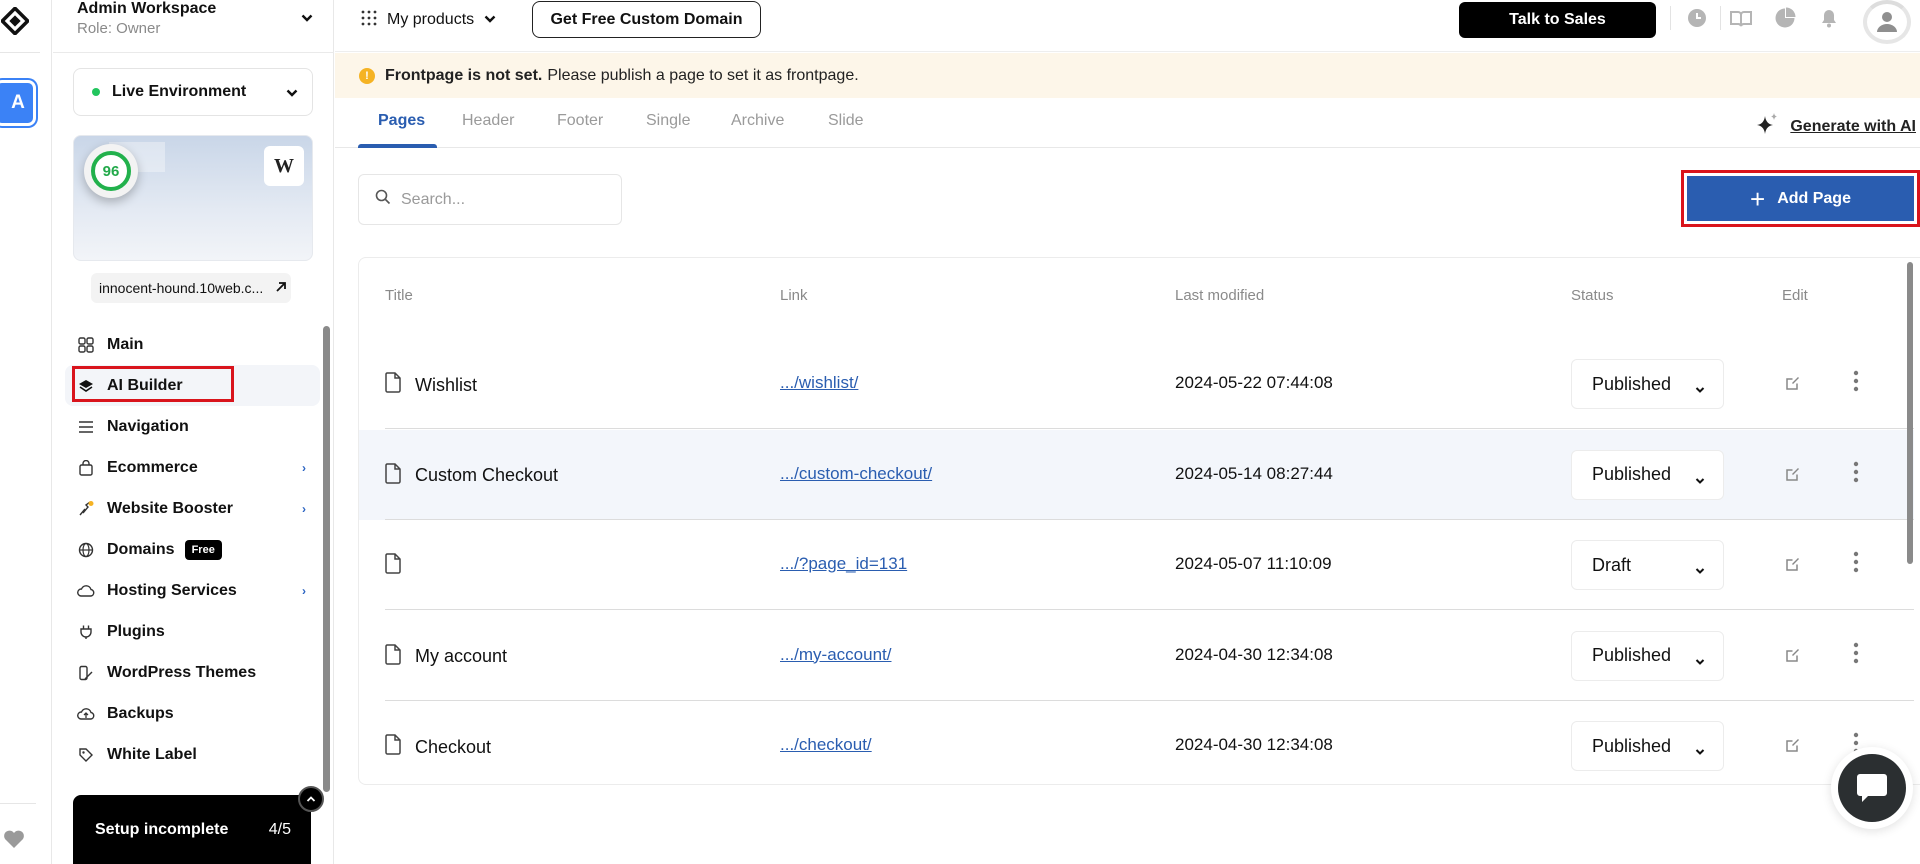  What do you see at coordinates (192, 426) in the screenshot?
I see `sidebar-item-navigation: Navigation` at bounding box center [192, 426].